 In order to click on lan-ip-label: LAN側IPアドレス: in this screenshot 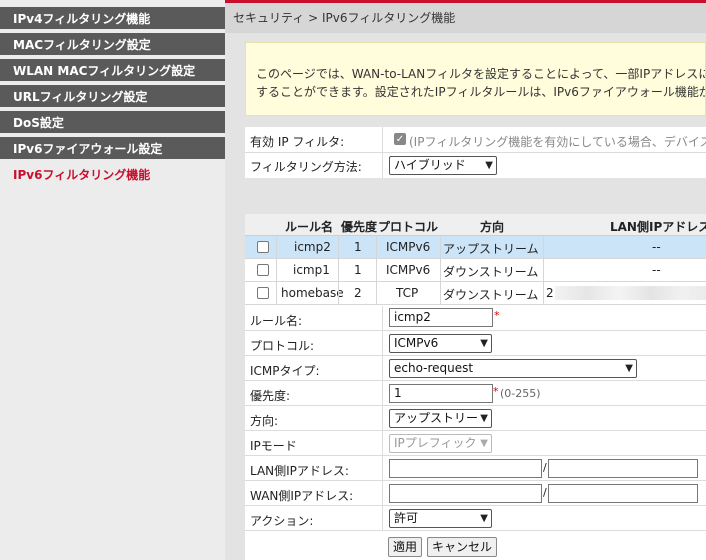, I will do `click(299, 471)`.